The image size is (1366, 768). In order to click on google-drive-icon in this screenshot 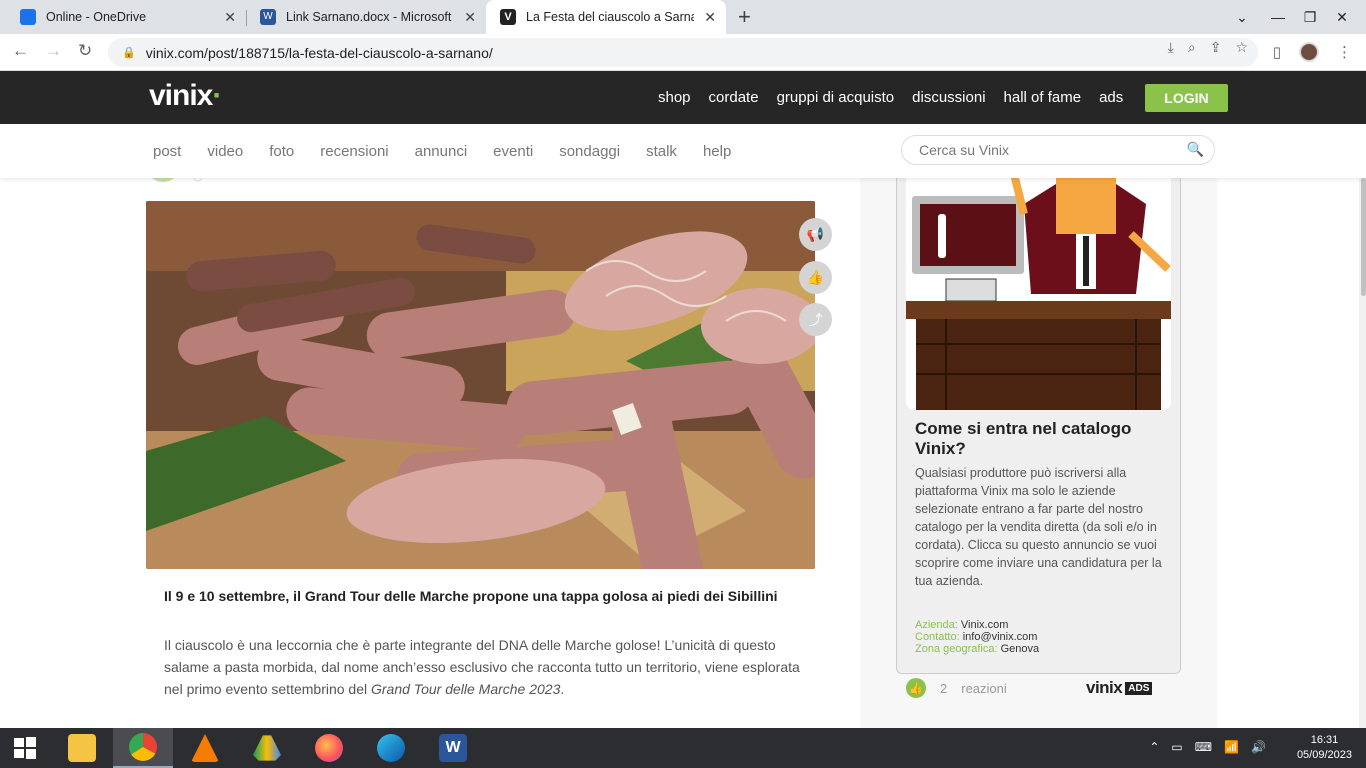, I will do `click(267, 748)`.